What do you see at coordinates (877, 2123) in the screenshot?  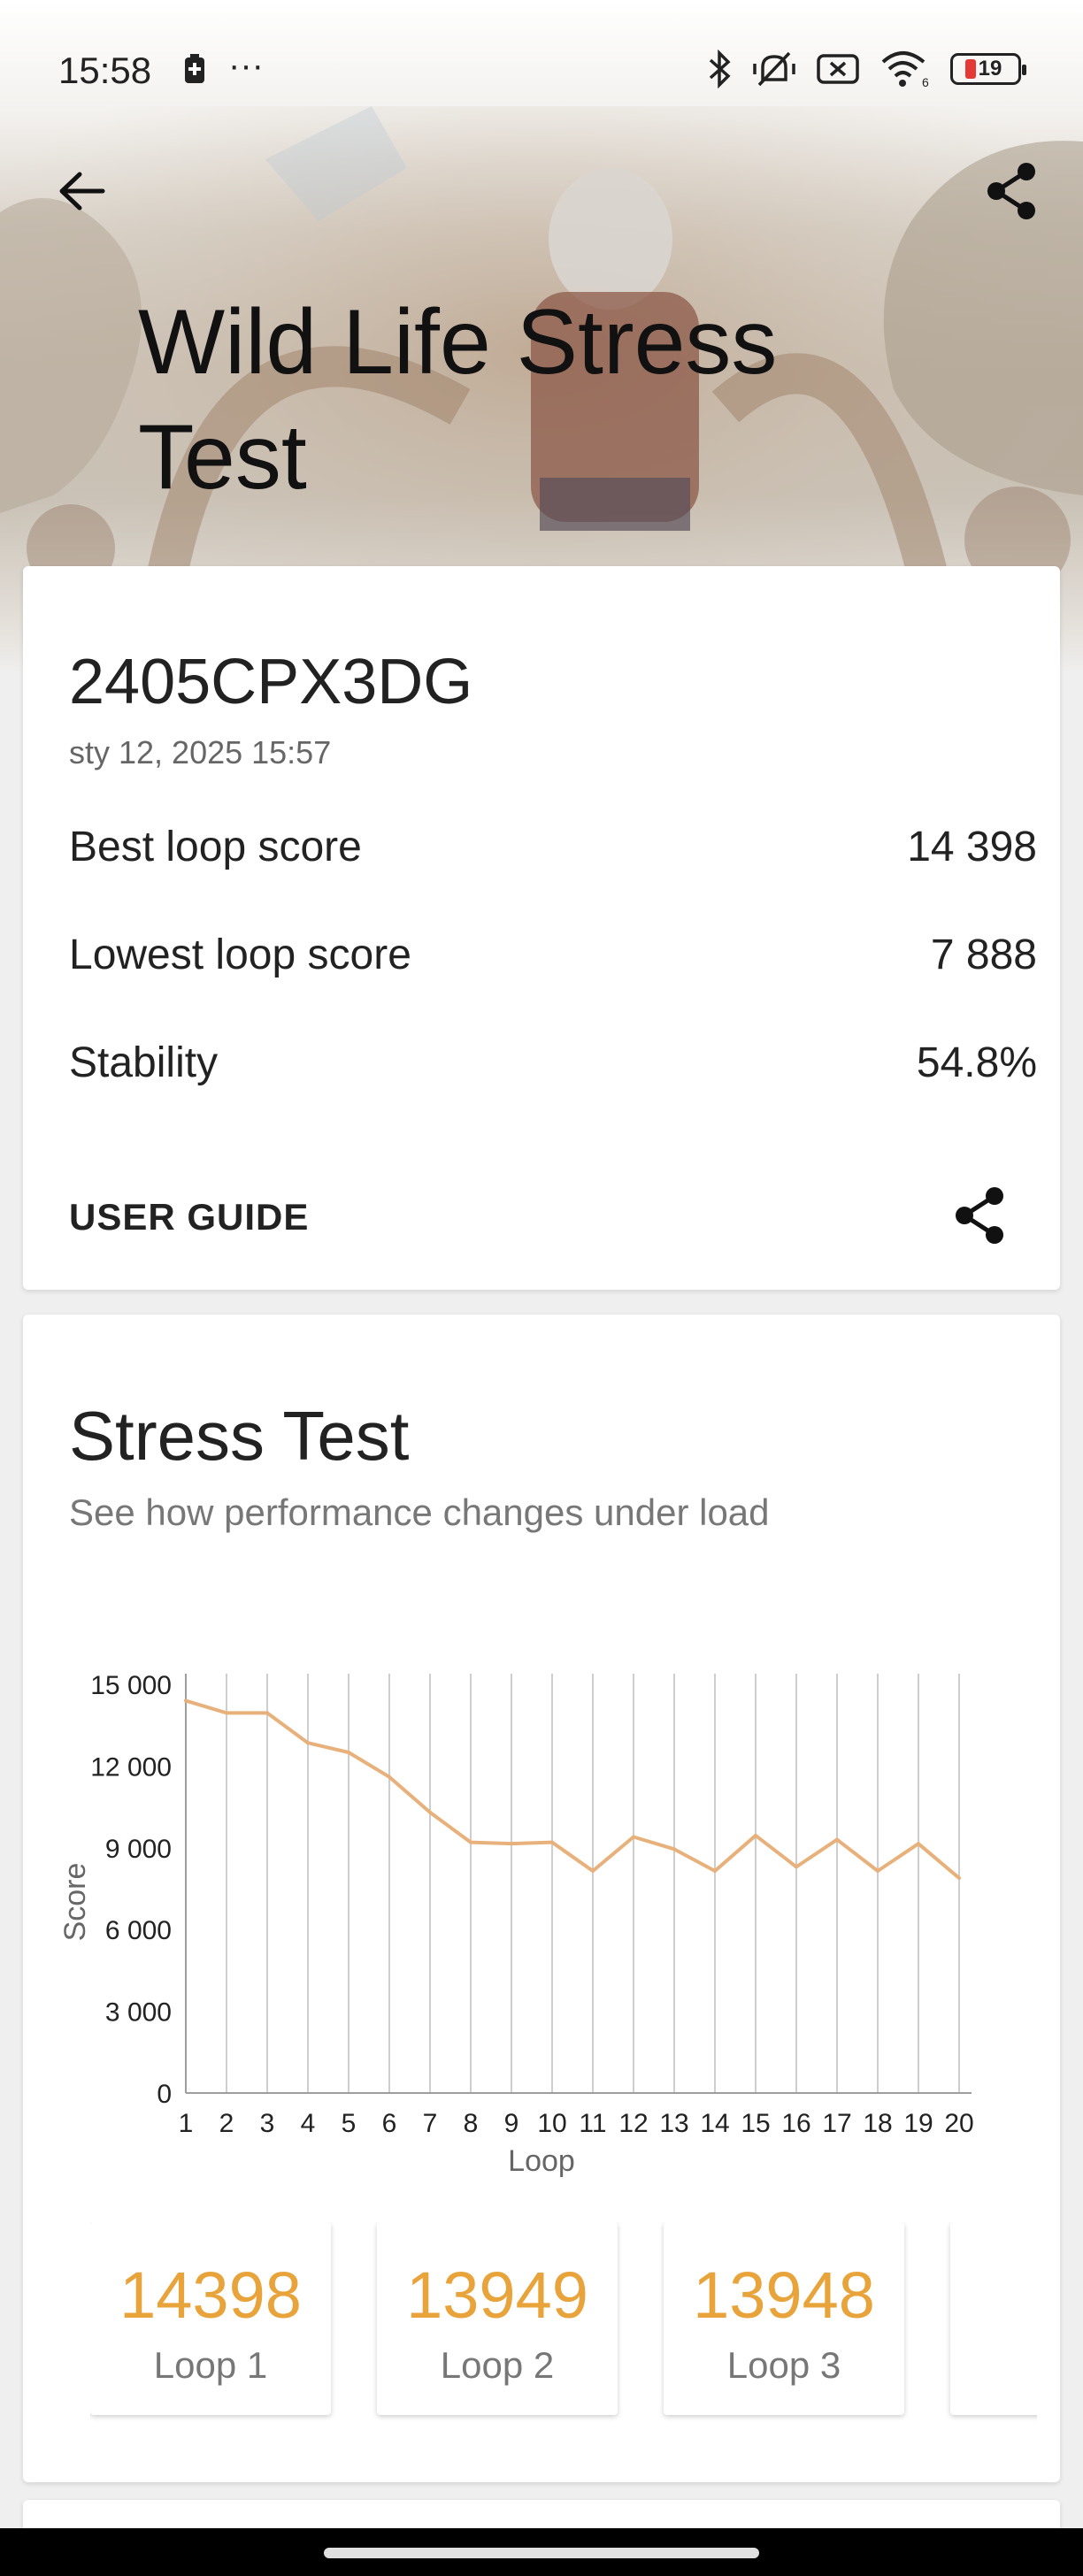 I see `x-tick-label: 18` at bounding box center [877, 2123].